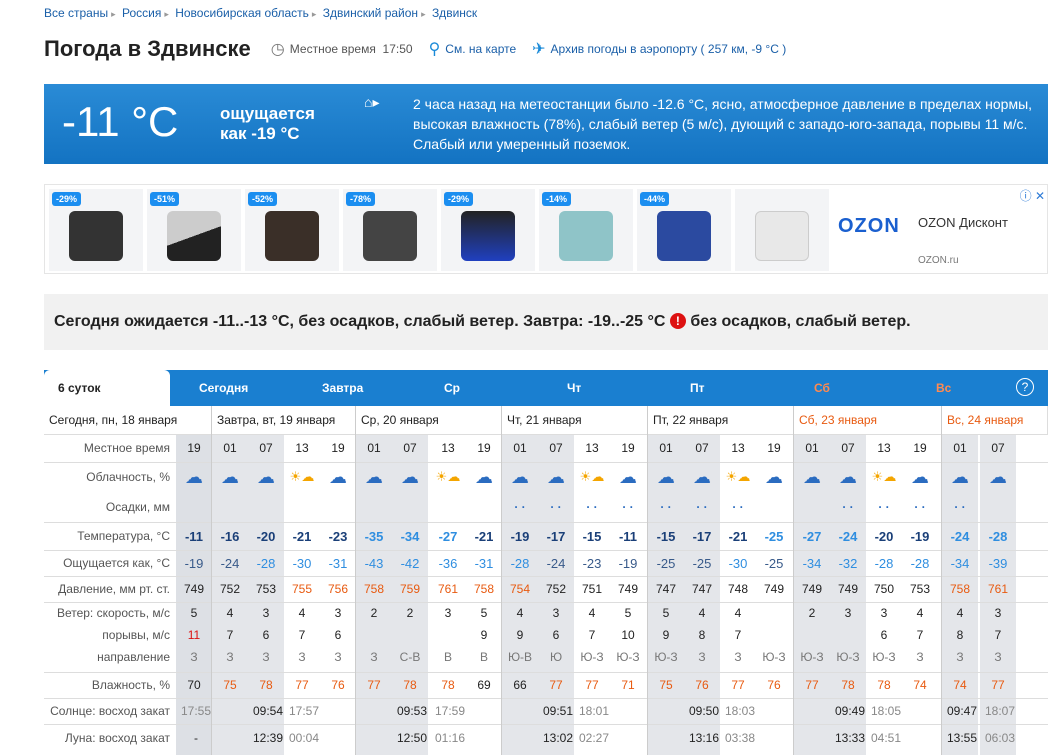  I want to click on breadcrumb-all-countries: Все страны, so click(76, 13).